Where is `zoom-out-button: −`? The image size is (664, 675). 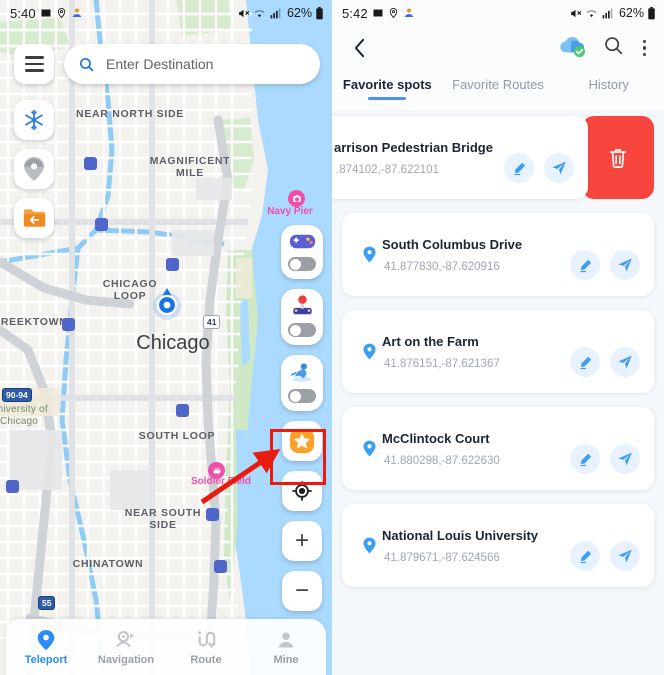
zoom-out-button: − is located at coordinates (302, 591).